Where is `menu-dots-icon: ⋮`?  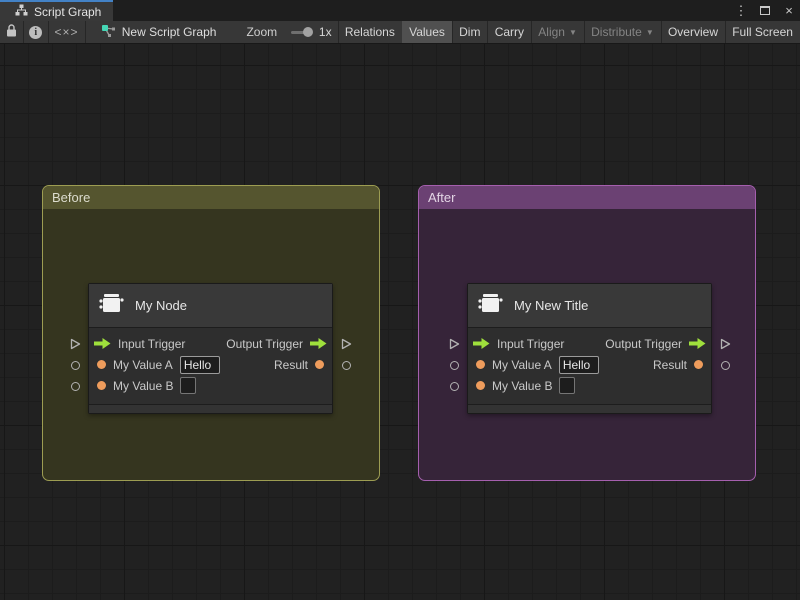
menu-dots-icon: ⋮ is located at coordinates (741, 11).